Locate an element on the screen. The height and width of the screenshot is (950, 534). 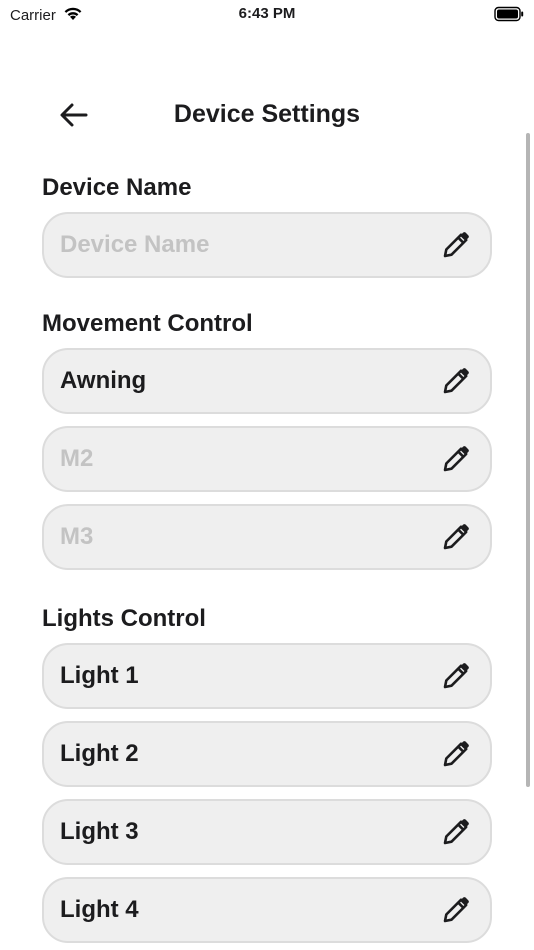
edit-light-2-button is located at coordinates (456, 754).